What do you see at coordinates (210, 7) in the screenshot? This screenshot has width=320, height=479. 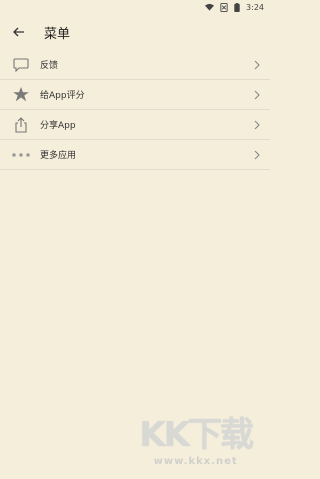 I see `wifi-icon` at bounding box center [210, 7].